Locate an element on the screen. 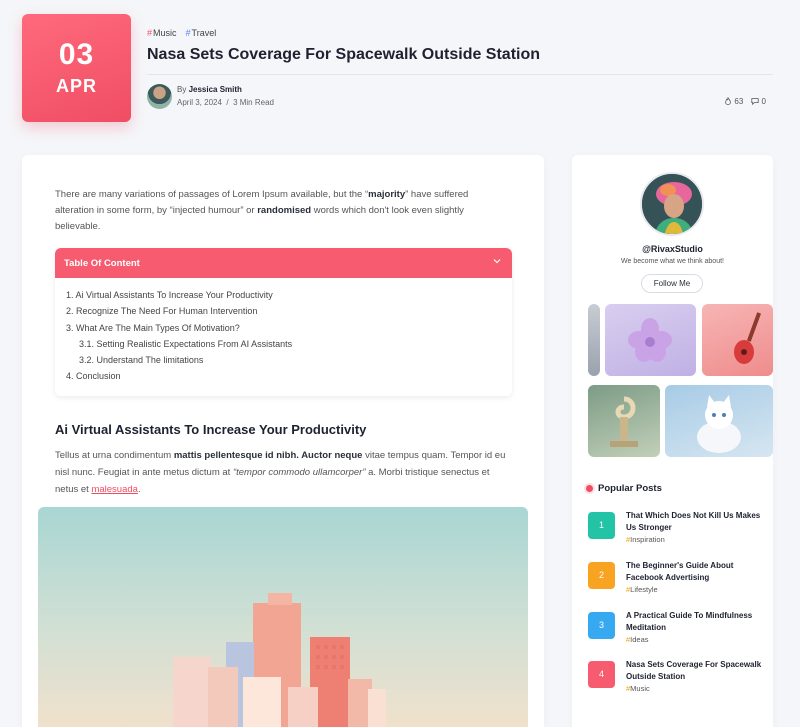 Image resolution: width=800 pixels, height=727 pixels. toc-title: Table Of Content is located at coordinates (102, 263).